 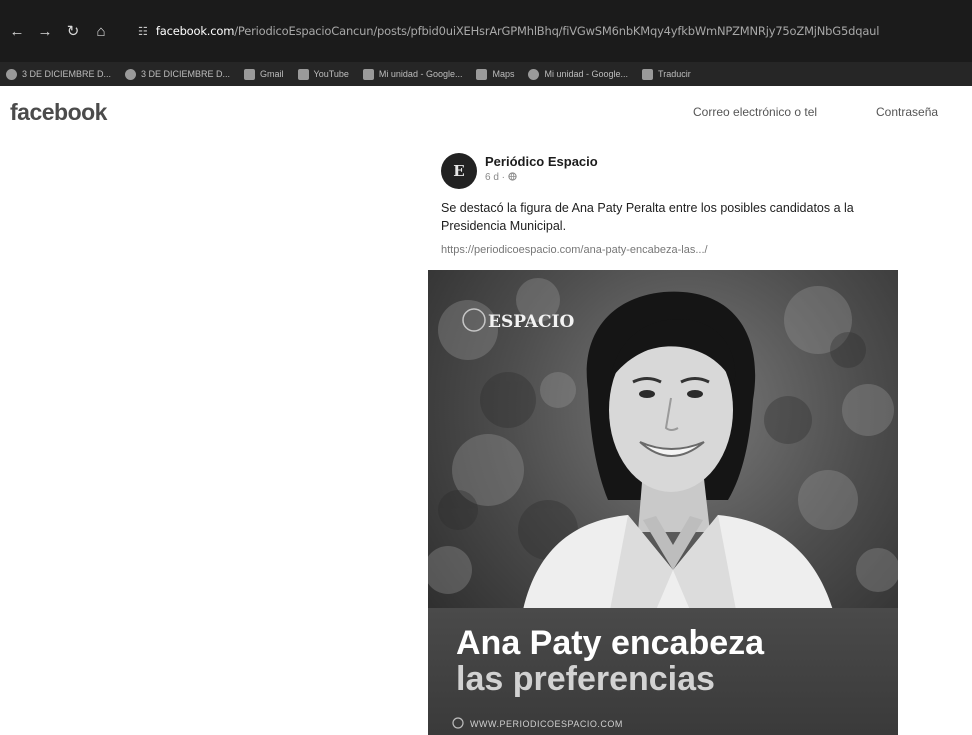 I want to click on forward-arrow-icon: →, so click(x=45, y=31).